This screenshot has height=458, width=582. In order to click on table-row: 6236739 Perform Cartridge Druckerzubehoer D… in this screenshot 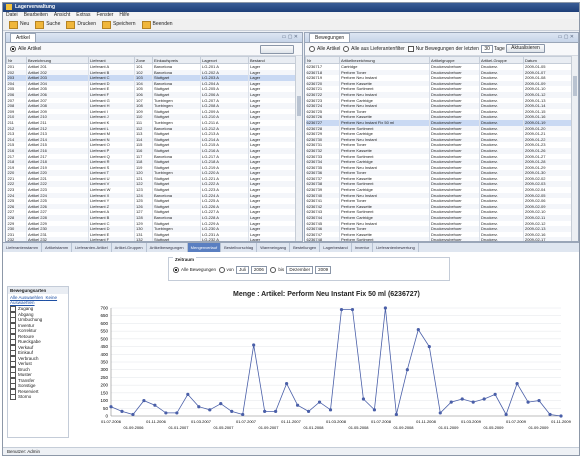, I will do `click(438, 190)`.